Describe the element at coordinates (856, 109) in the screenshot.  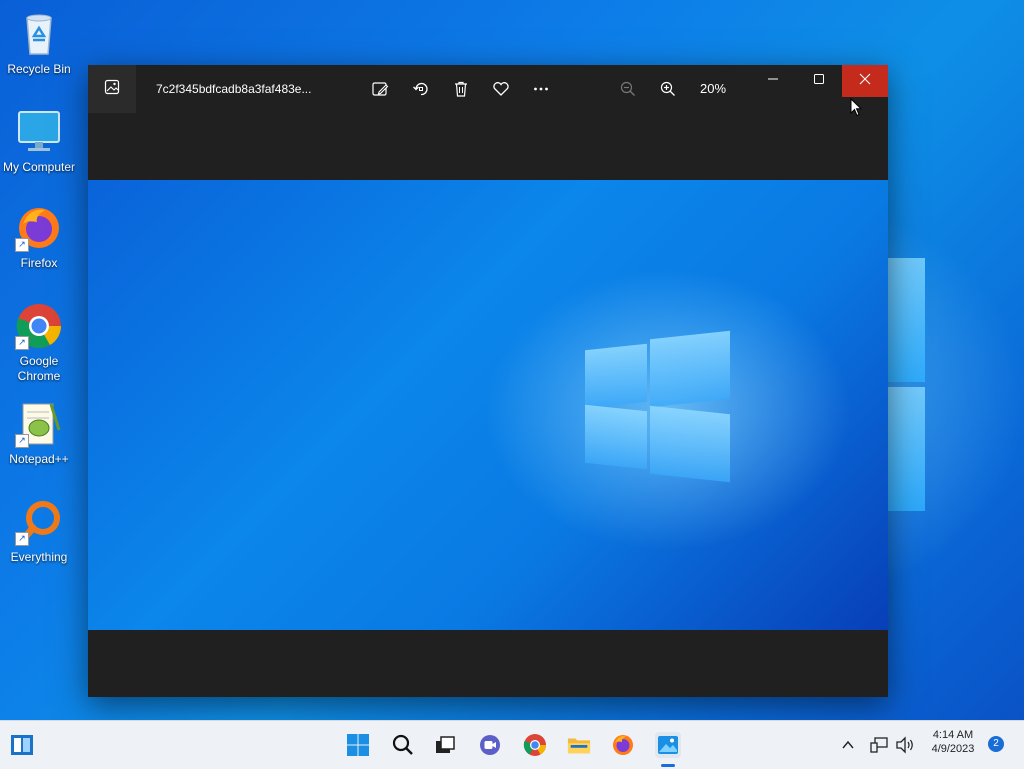
I see `mouse-cursor-icon` at that location.